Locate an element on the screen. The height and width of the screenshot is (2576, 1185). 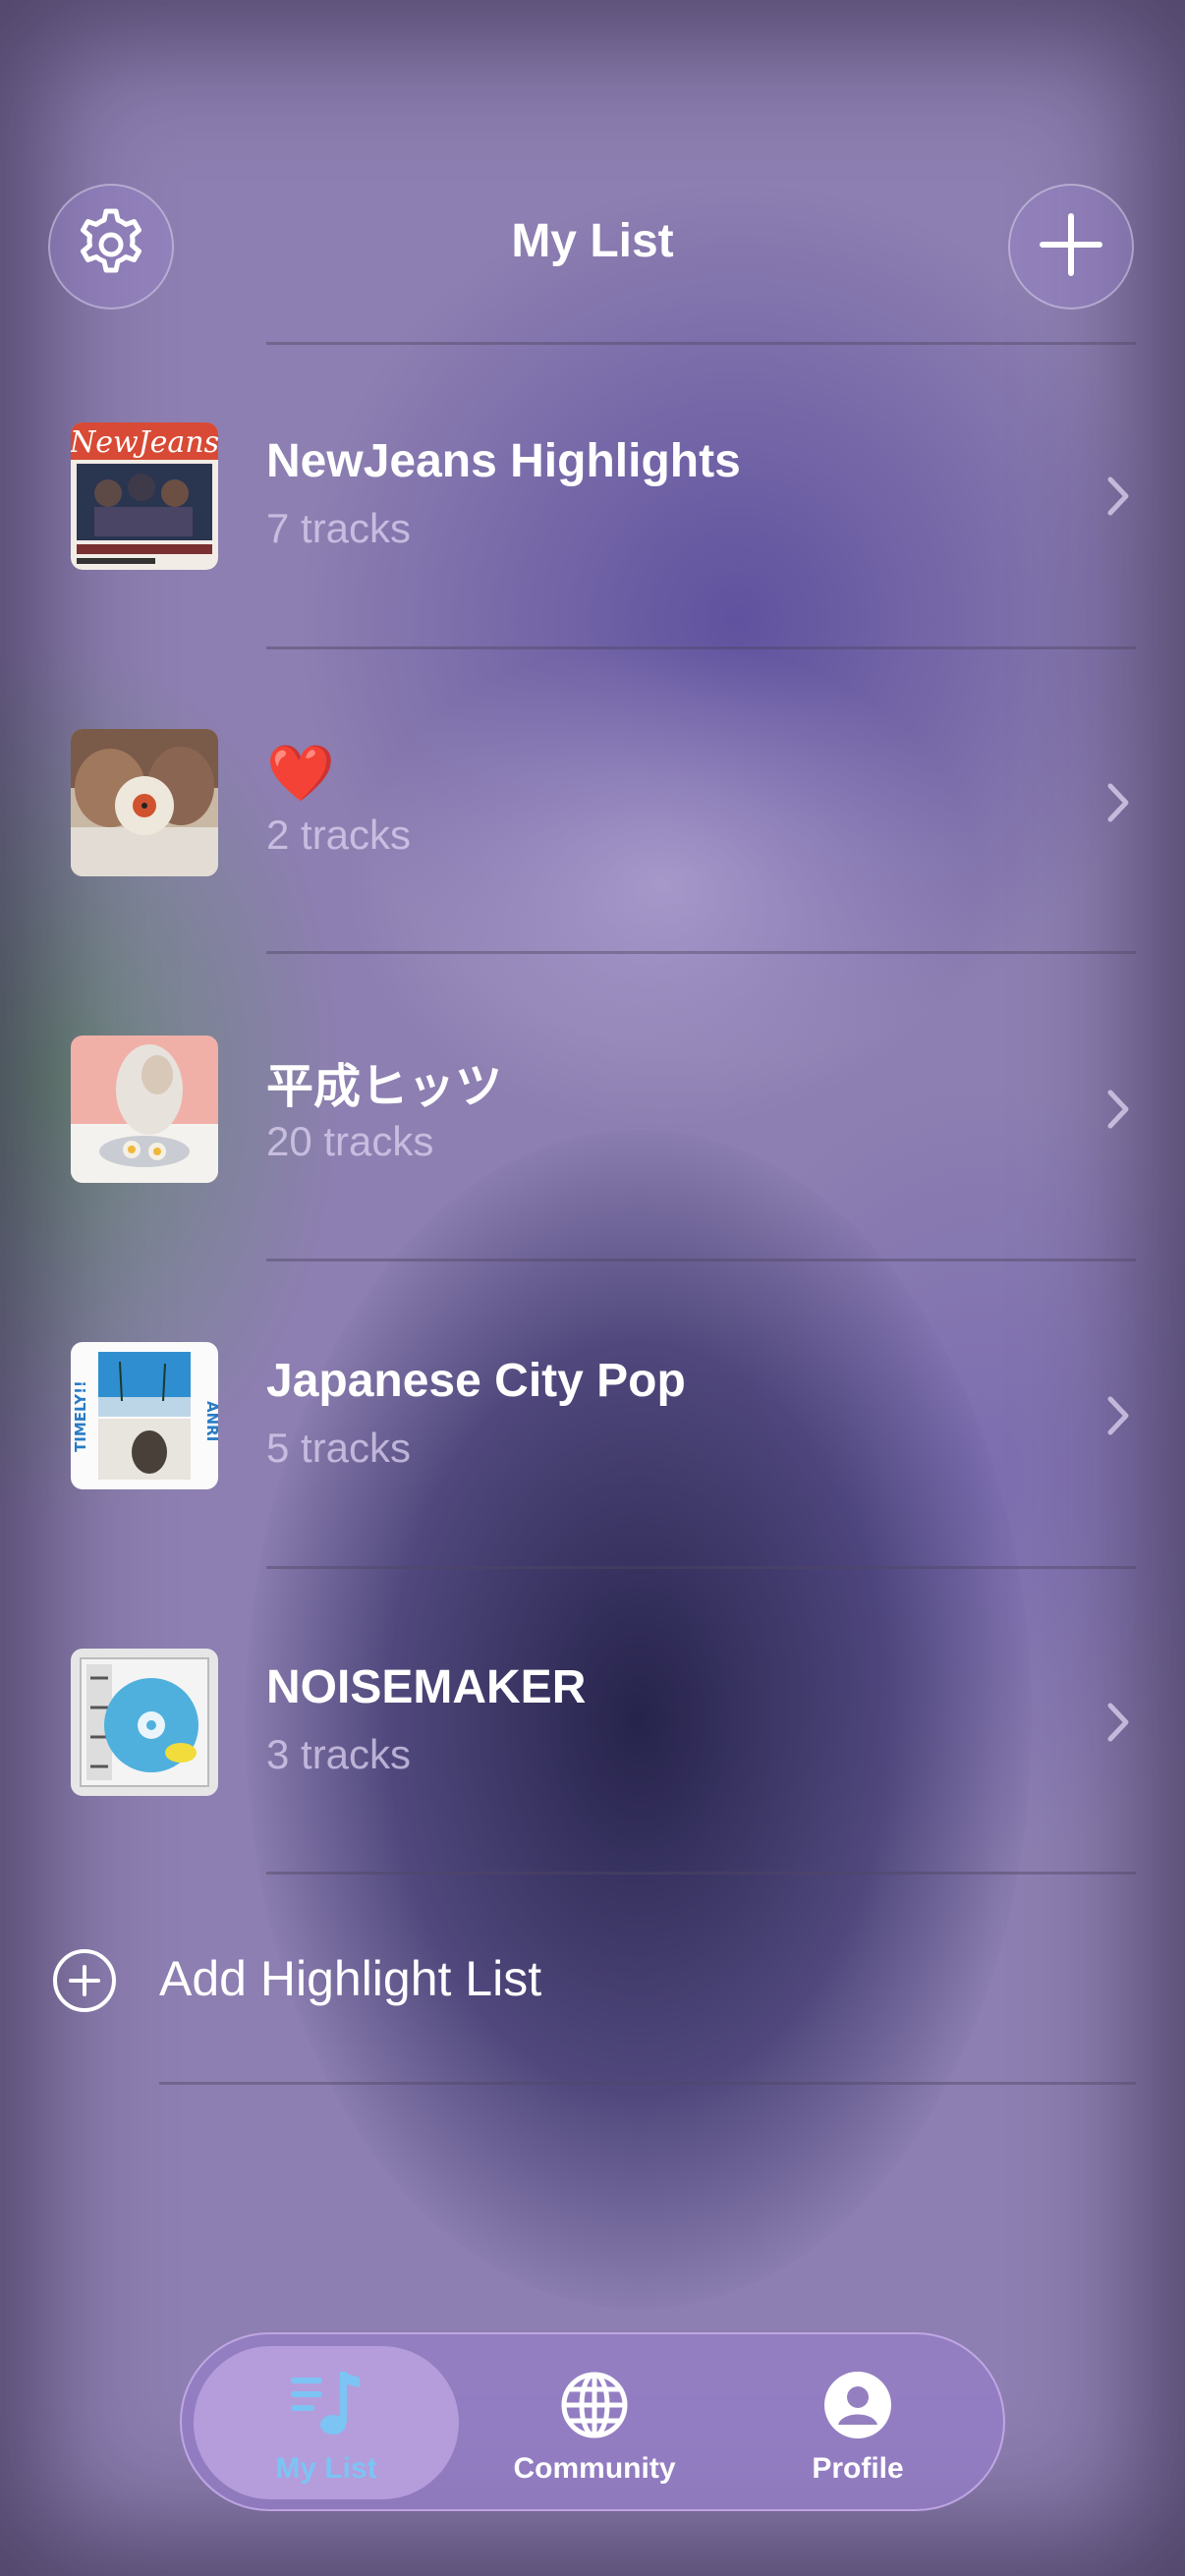
tab-profile: Profile is located at coordinates (858, 2422).